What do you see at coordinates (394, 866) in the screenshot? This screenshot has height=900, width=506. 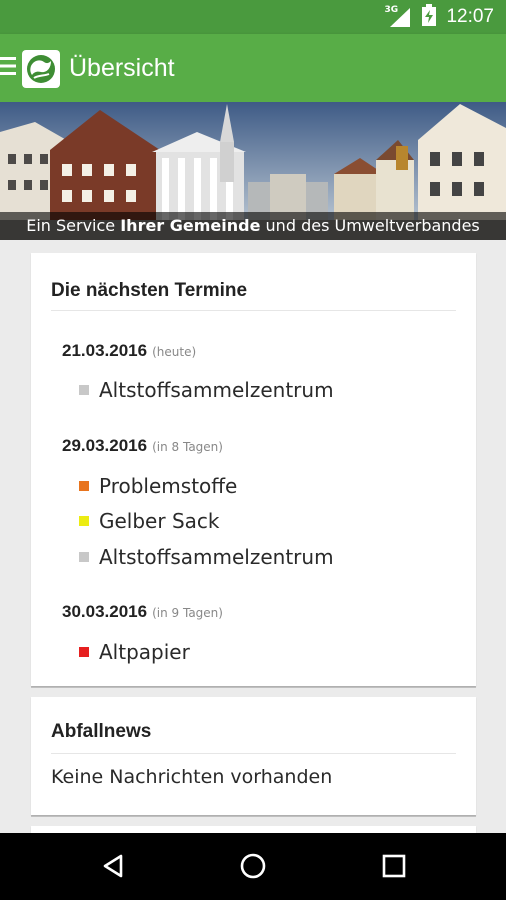 I see `recents-icon` at bounding box center [394, 866].